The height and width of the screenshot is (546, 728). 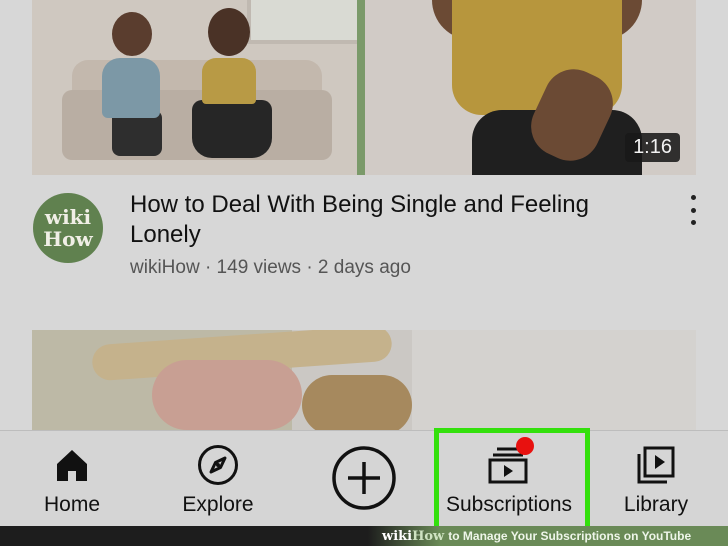 I want to click on thumbnail-window, so click(x=306, y=22).